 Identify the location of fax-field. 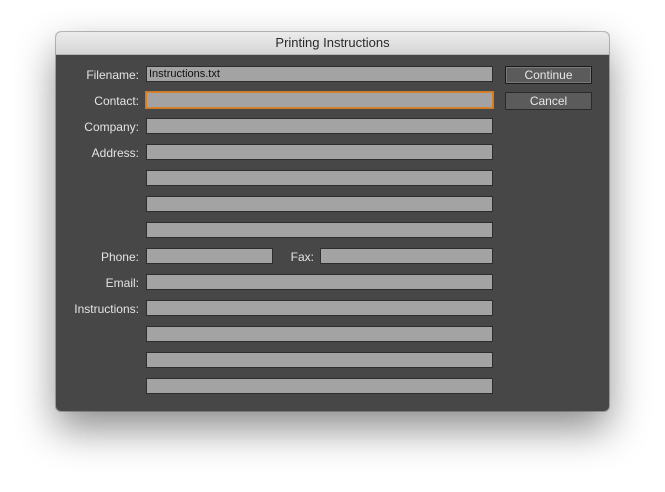
(406, 256).